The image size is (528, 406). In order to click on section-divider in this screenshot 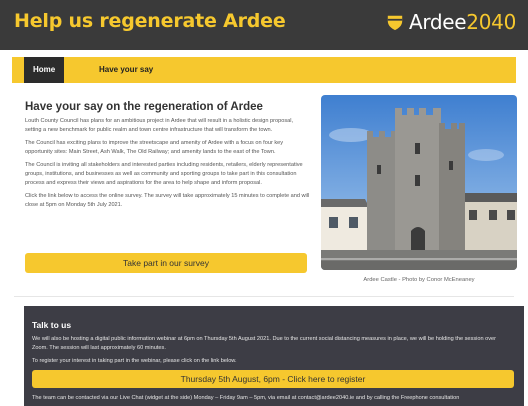, I will do `click(264, 296)`.